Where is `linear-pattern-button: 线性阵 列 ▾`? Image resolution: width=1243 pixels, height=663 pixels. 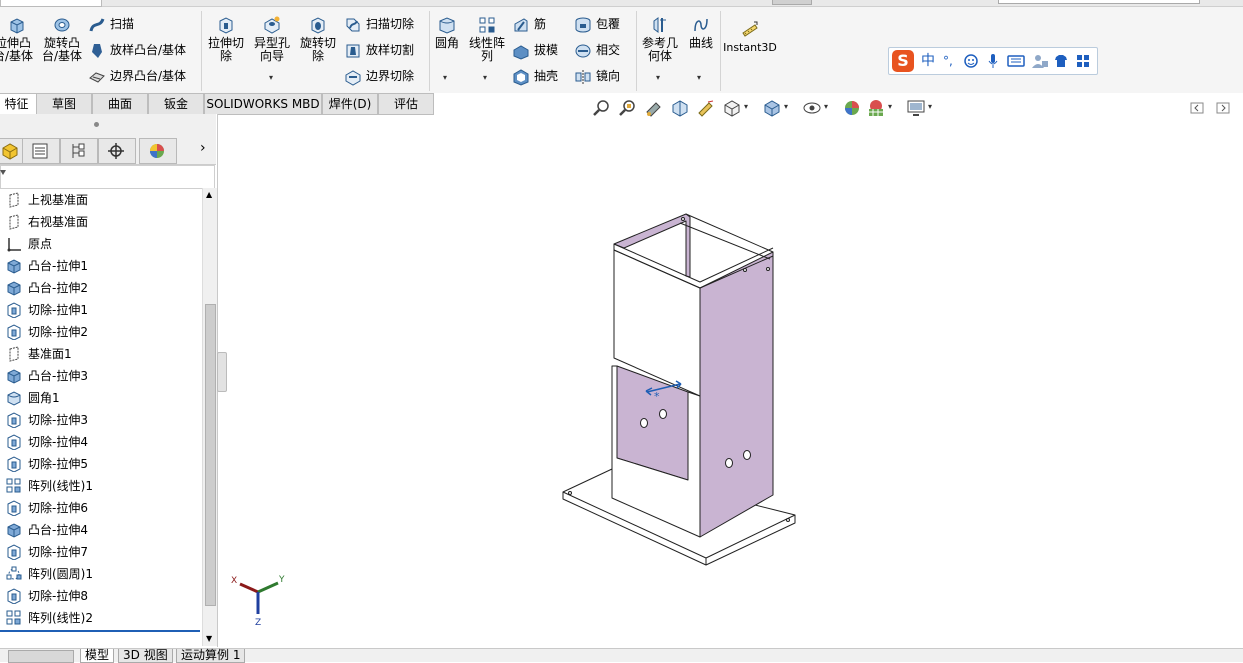
linear-pattern-button: 线性阵 列 ▾ is located at coordinates (487, 48).